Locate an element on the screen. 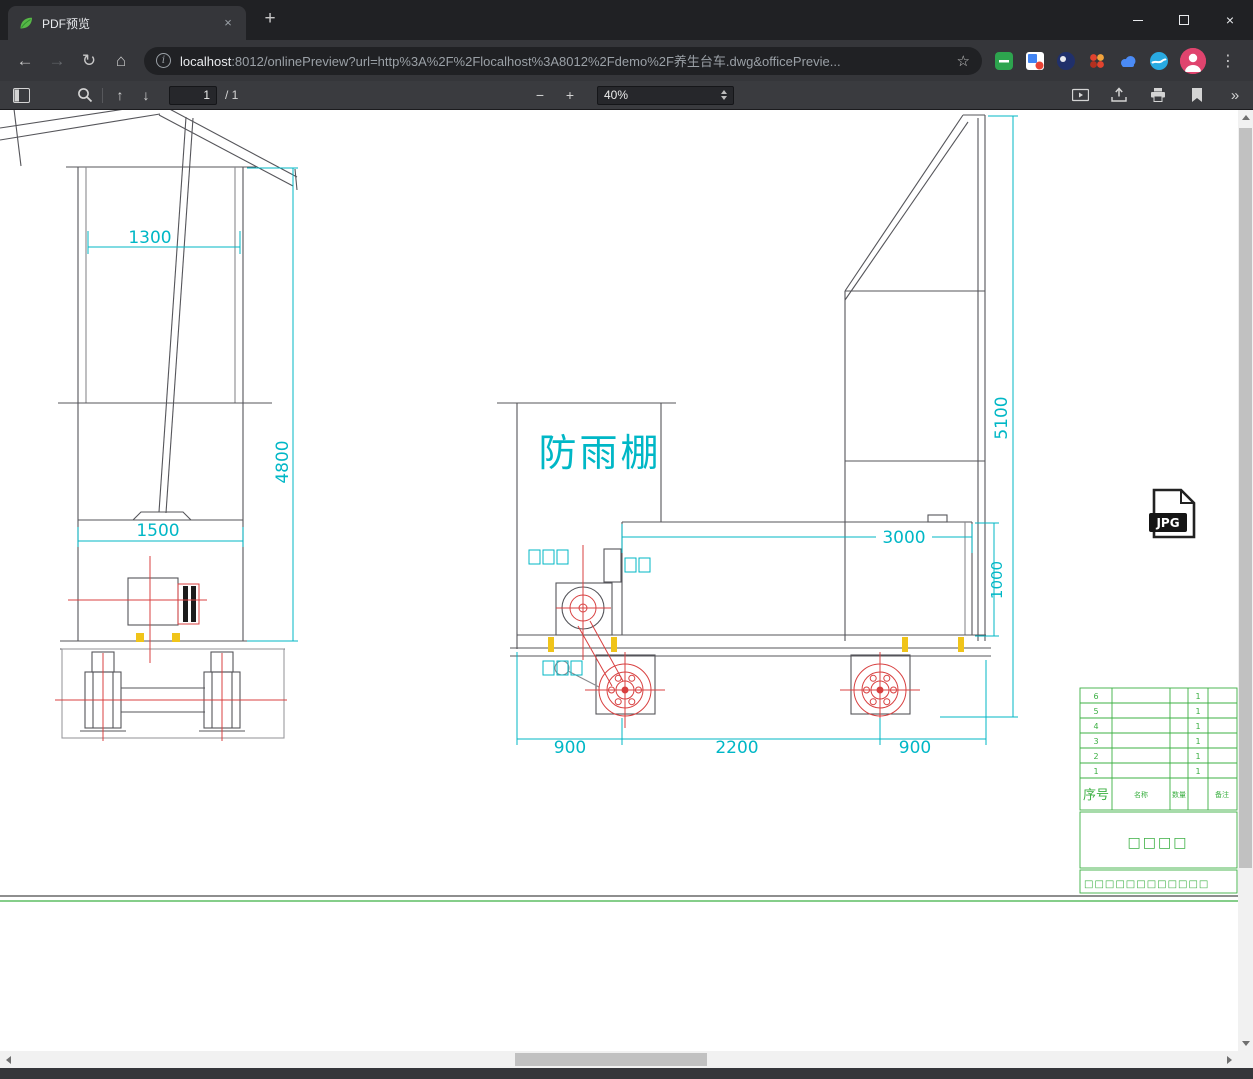 The image size is (1253, 1079). col-qty-label: 数量 is located at coordinates (1179, 794).